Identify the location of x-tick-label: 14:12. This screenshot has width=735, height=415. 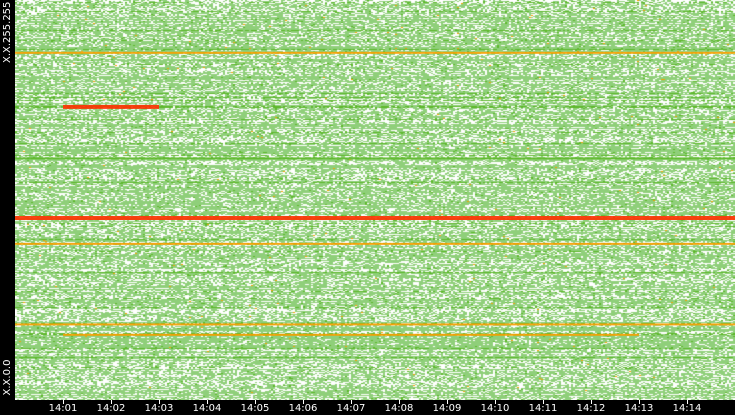
(591, 408).